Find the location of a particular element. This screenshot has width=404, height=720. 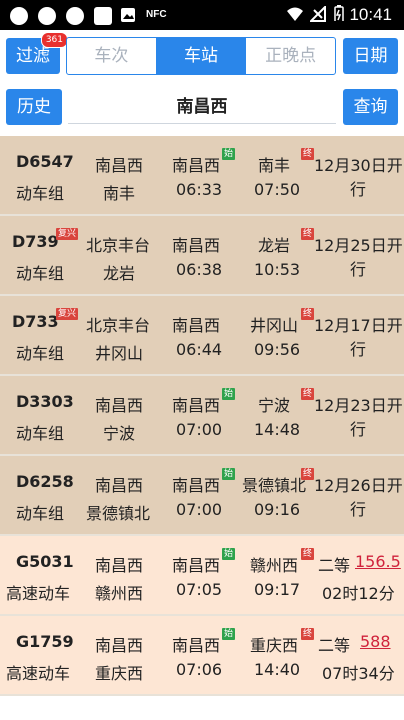

train-code: G5031 is located at coordinates (45, 561).